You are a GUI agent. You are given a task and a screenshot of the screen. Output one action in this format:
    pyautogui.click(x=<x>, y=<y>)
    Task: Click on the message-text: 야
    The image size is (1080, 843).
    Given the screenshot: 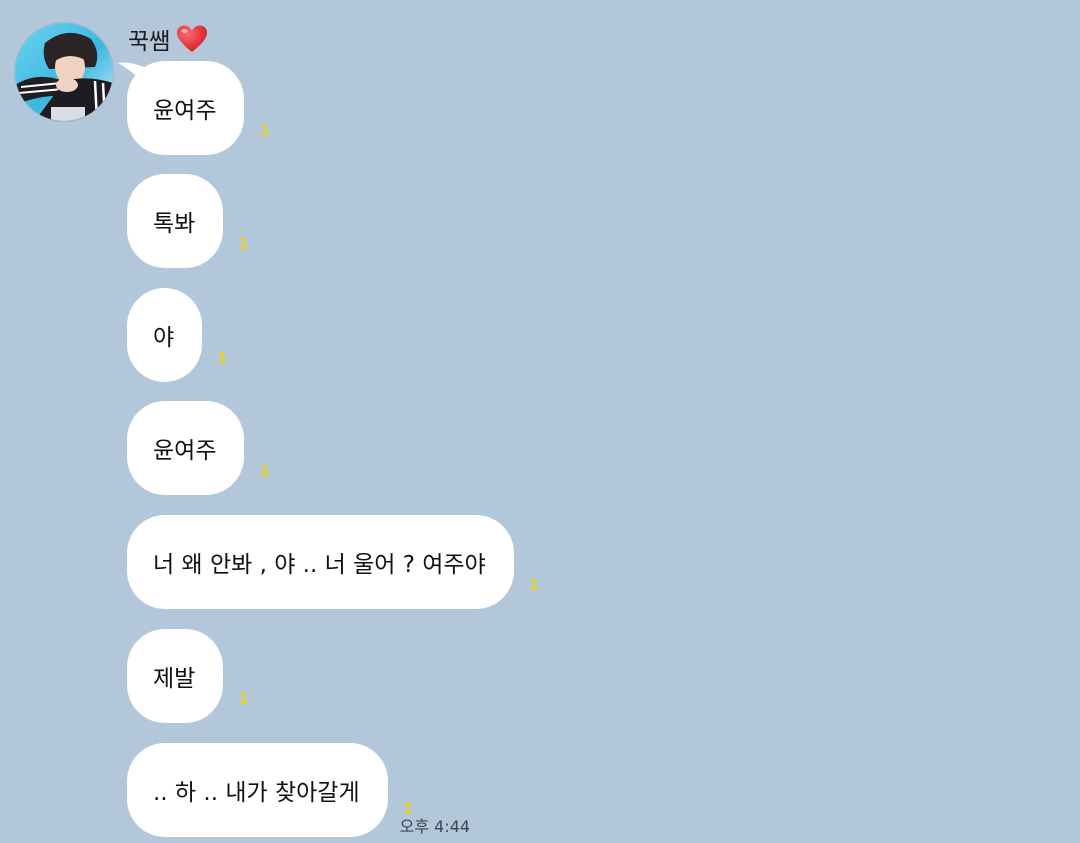 What is the action you would take?
    pyautogui.click(x=164, y=338)
    